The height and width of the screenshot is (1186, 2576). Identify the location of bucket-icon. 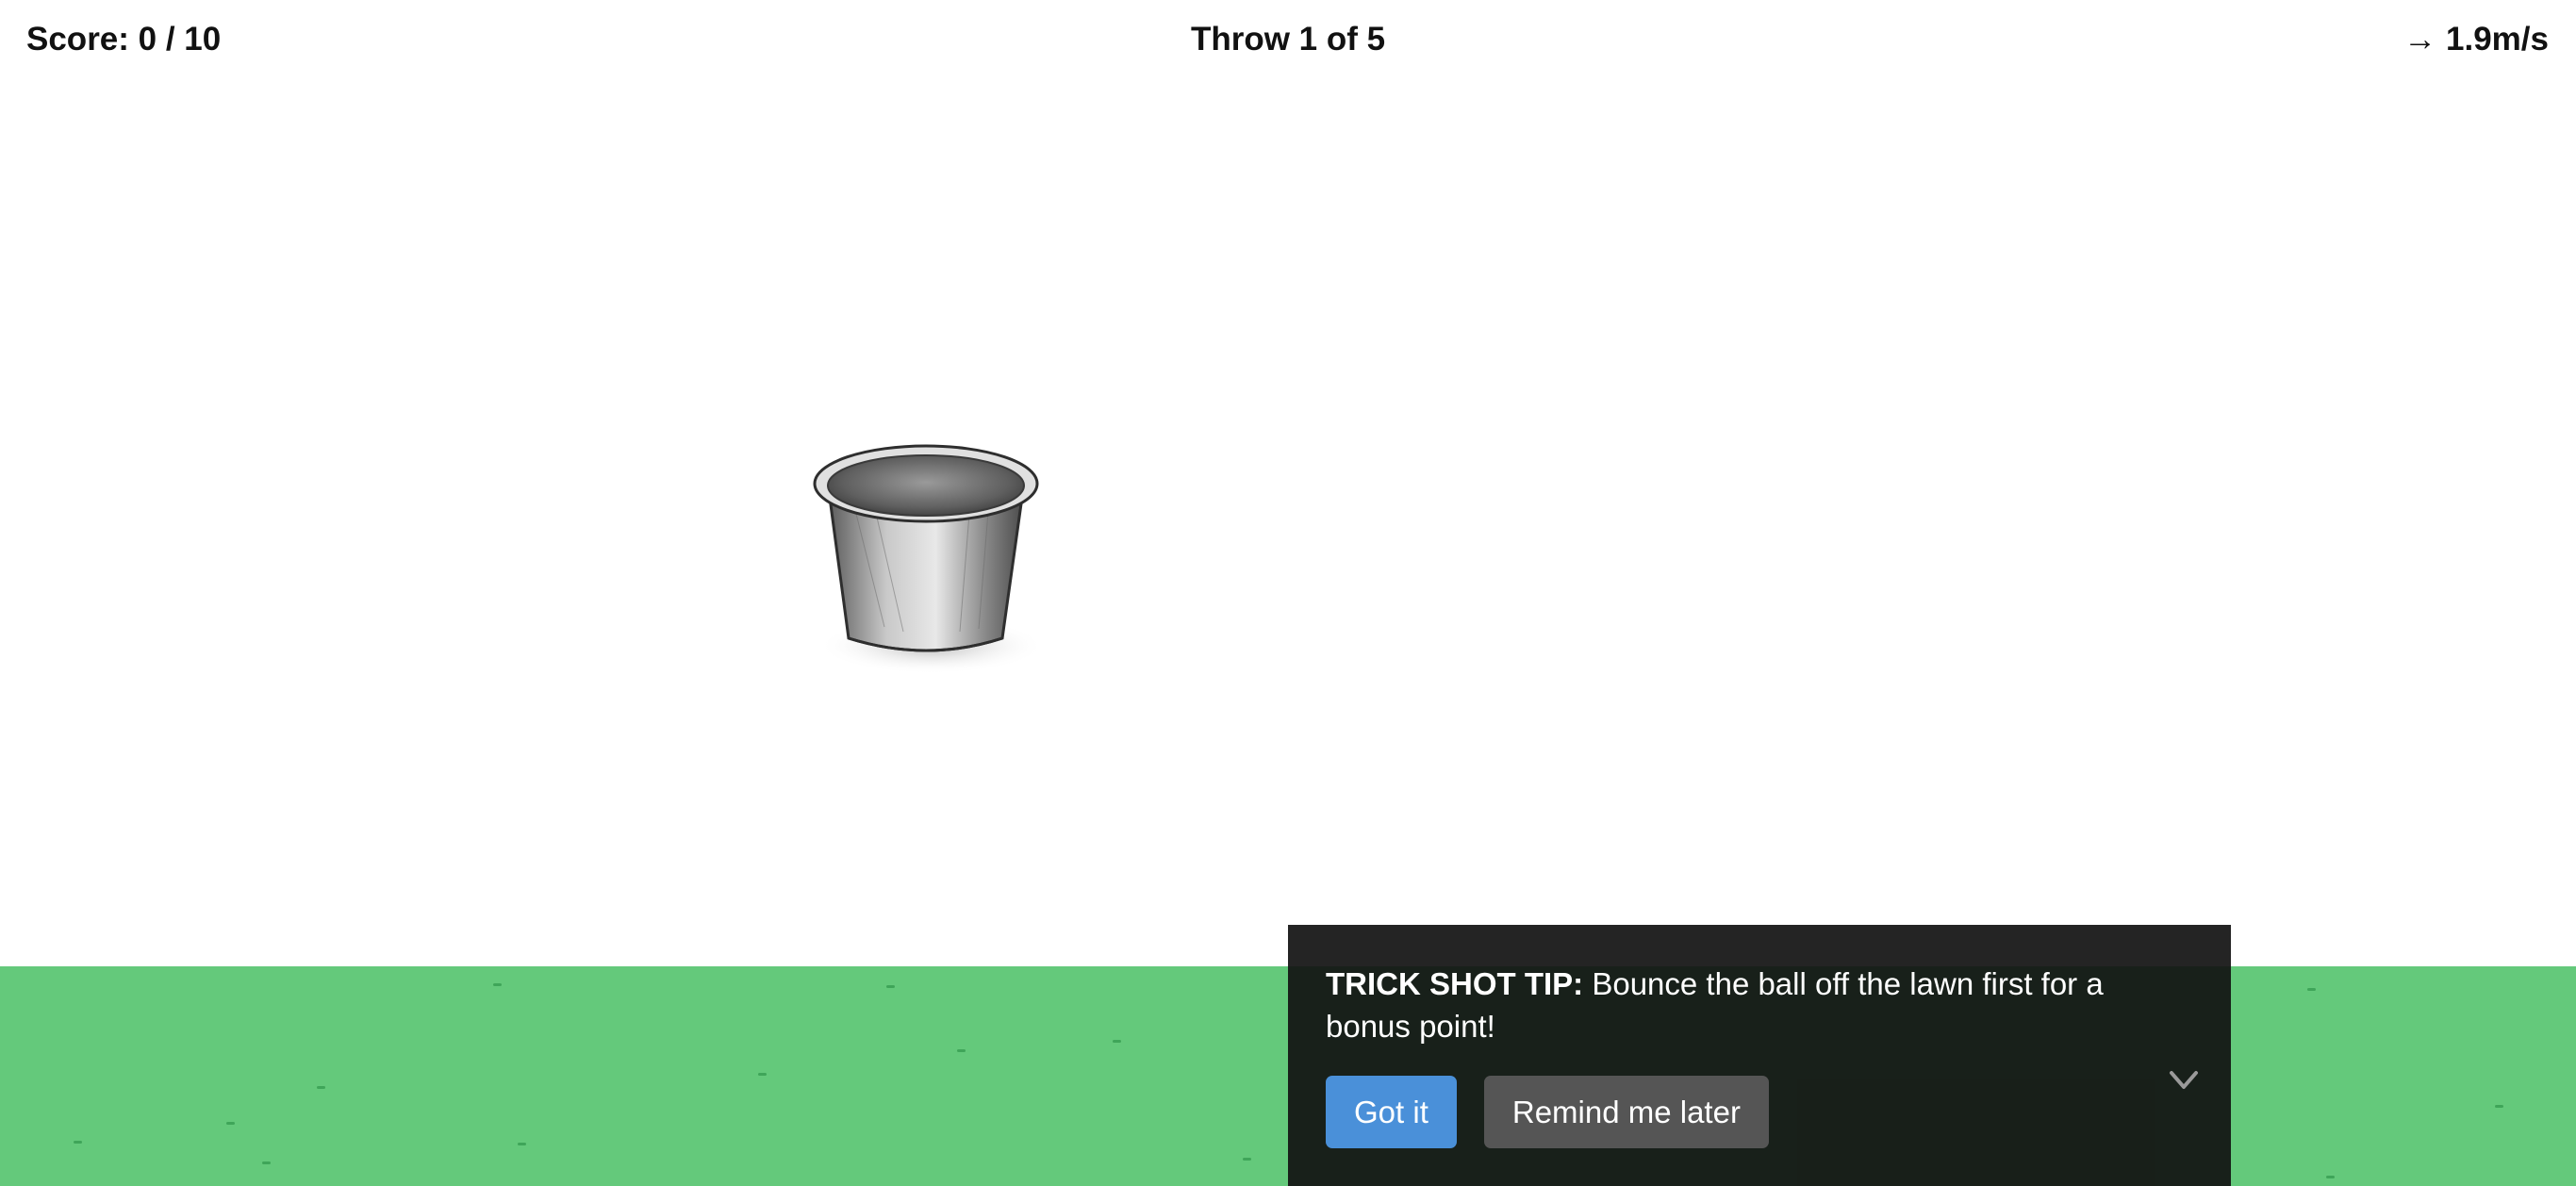
(929, 559).